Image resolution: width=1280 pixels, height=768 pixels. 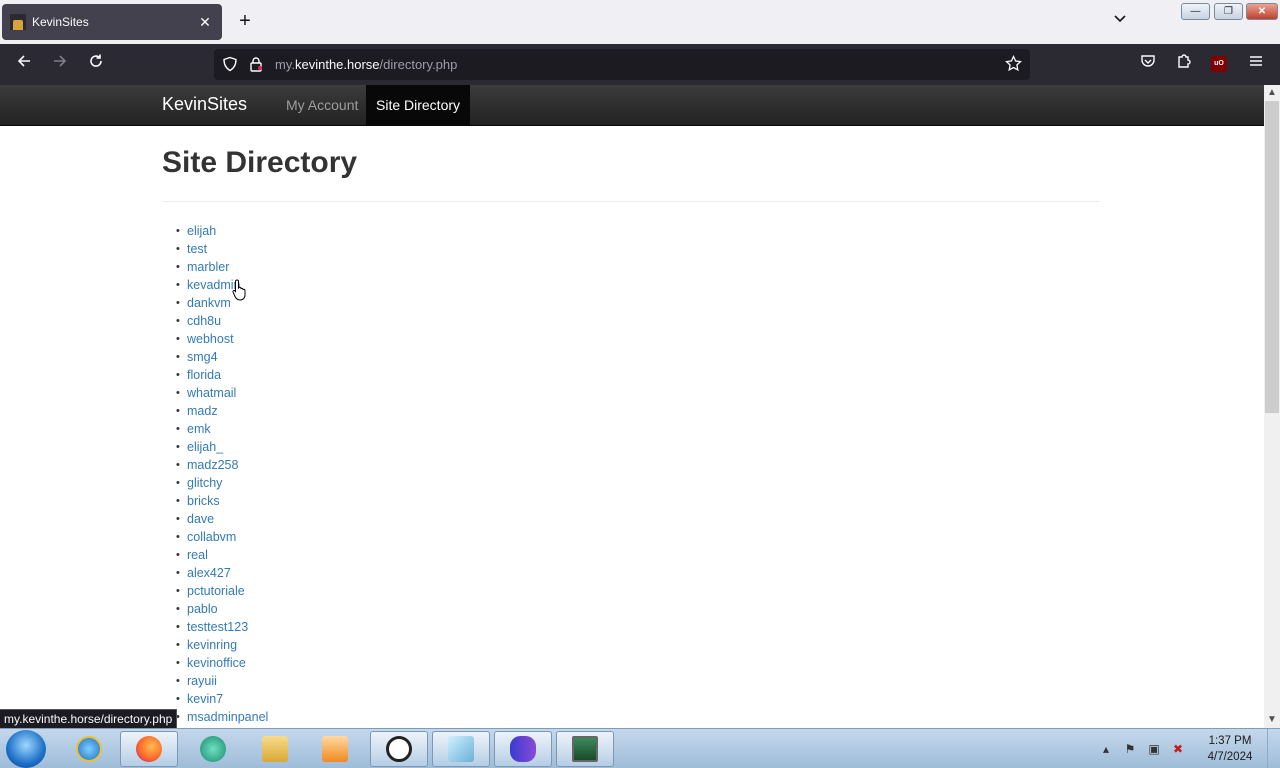 I want to click on network-icon: ▣, so click(x=1154, y=749).